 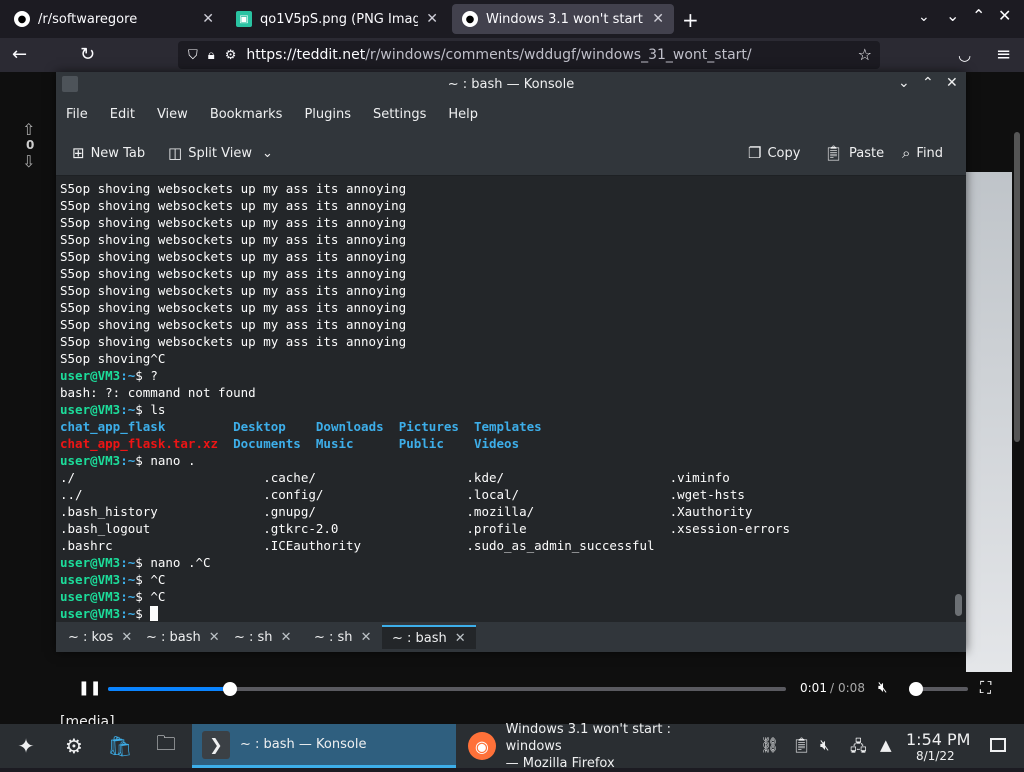 I want to click on new-tab-icon: ⊞, so click(x=78, y=153).